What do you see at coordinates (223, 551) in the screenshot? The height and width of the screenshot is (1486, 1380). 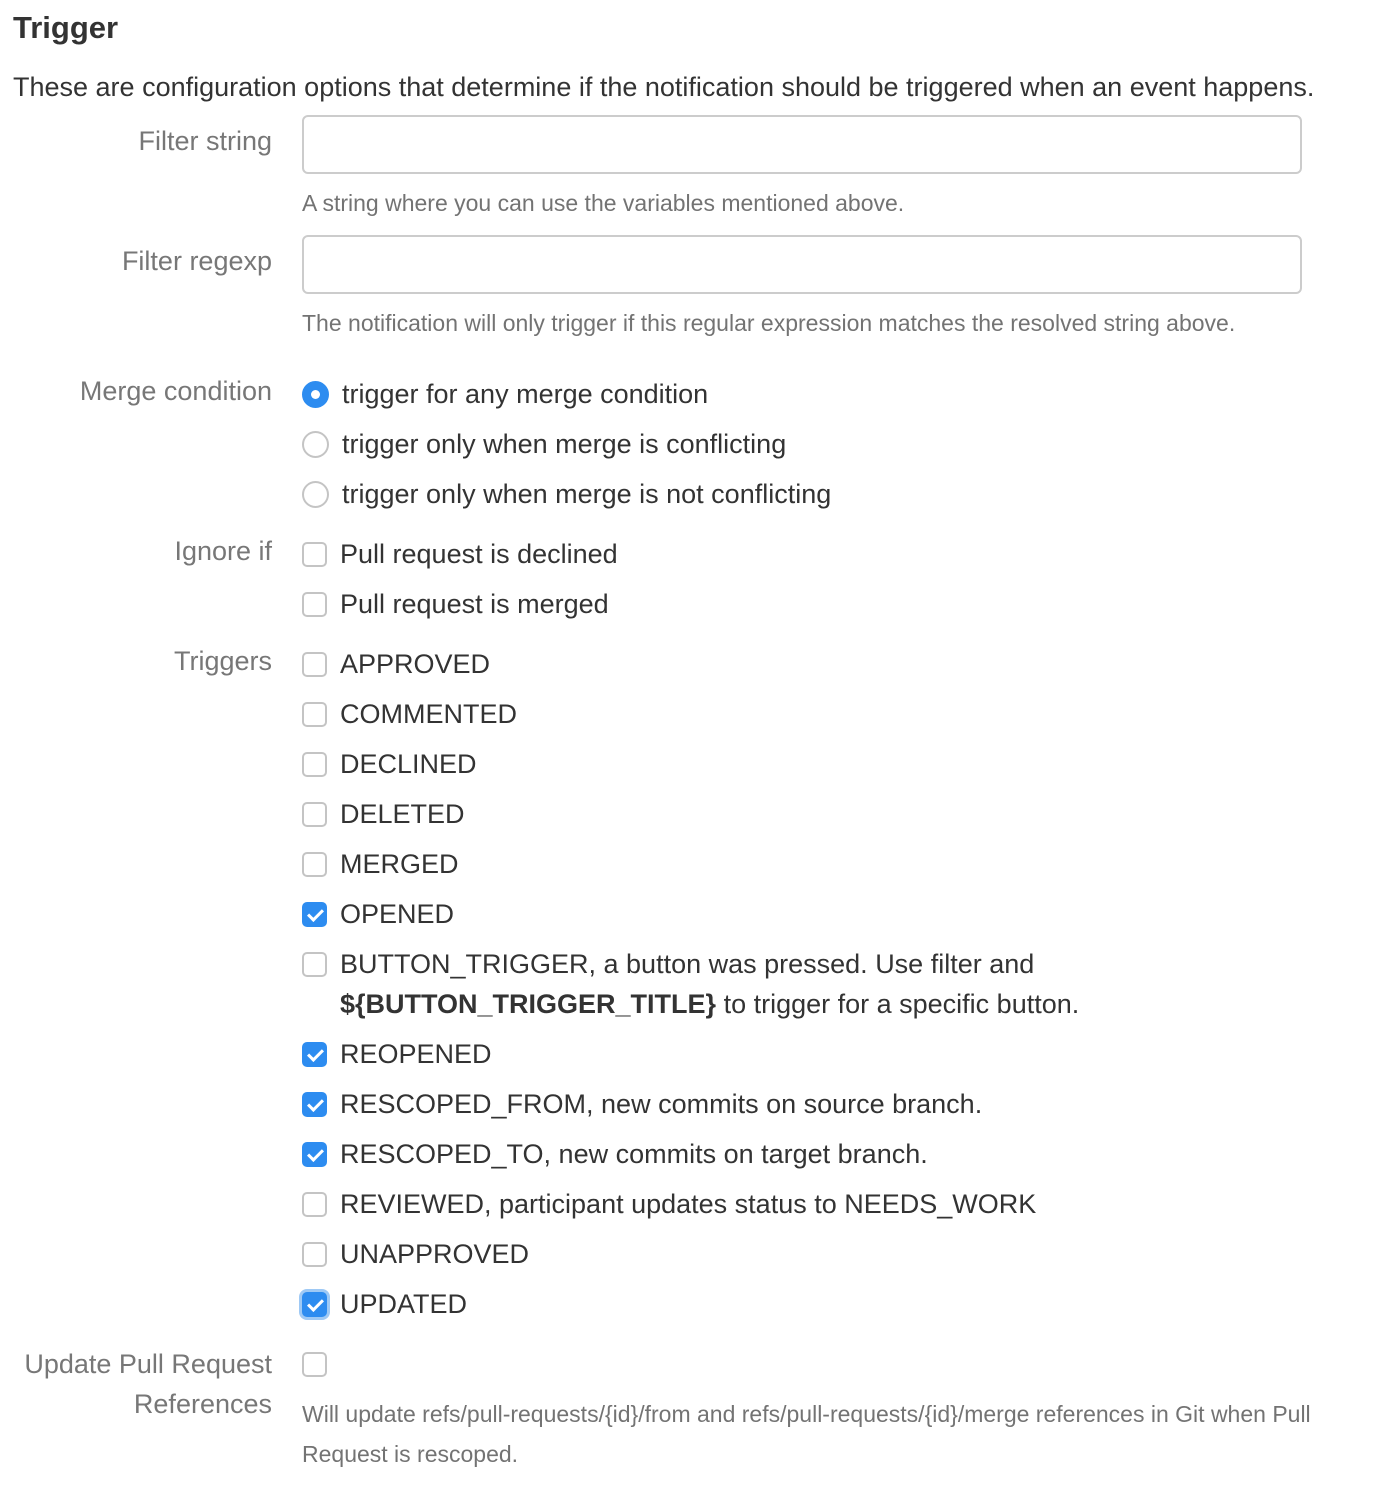 I see `ignore-if-label: Ignore if` at bounding box center [223, 551].